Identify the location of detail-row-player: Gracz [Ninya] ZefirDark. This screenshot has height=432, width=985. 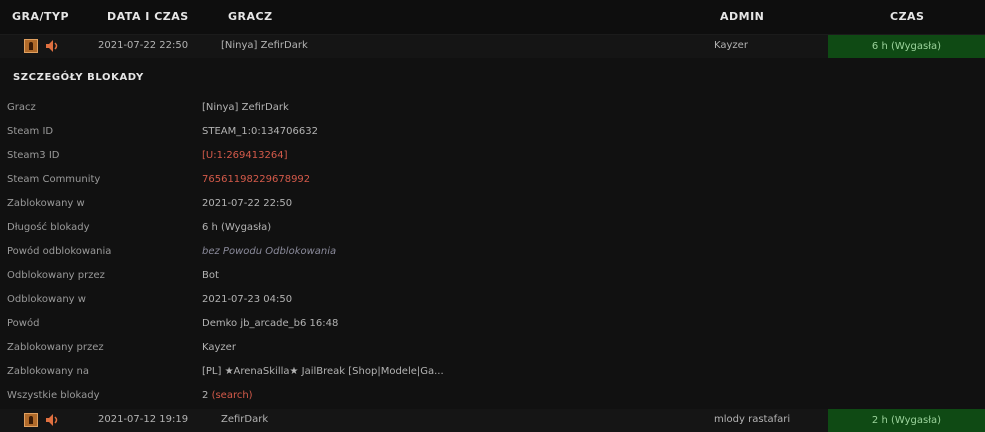
(492, 108).